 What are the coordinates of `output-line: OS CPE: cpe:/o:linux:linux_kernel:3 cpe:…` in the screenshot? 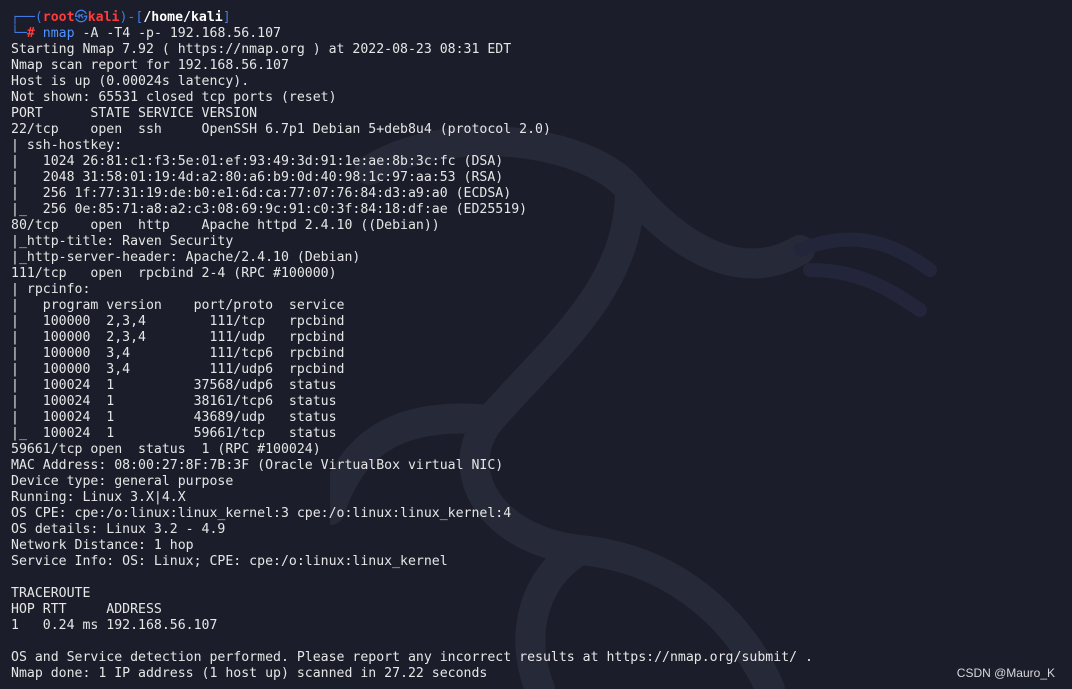 It's located at (261, 513).